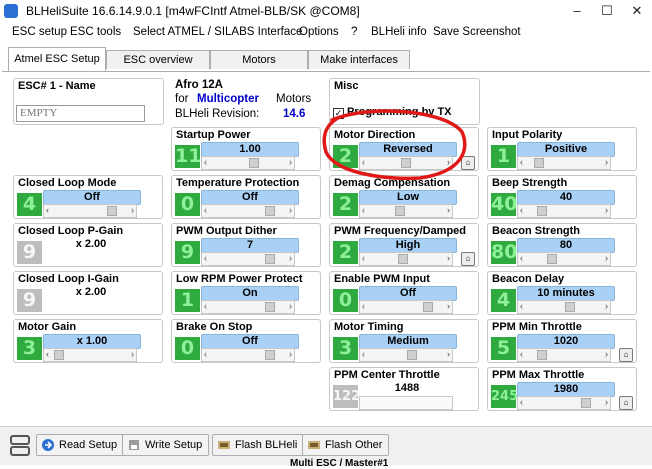  Describe the element at coordinates (269, 259) in the screenshot. I see `pwm-output-dither-slider-thumb` at that location.